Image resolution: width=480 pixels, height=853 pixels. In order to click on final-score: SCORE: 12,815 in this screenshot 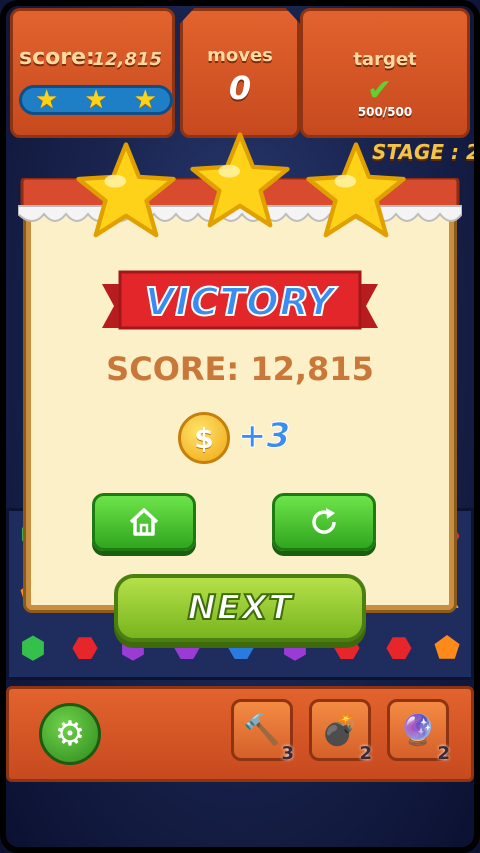, I will do `click(240, 369)`.